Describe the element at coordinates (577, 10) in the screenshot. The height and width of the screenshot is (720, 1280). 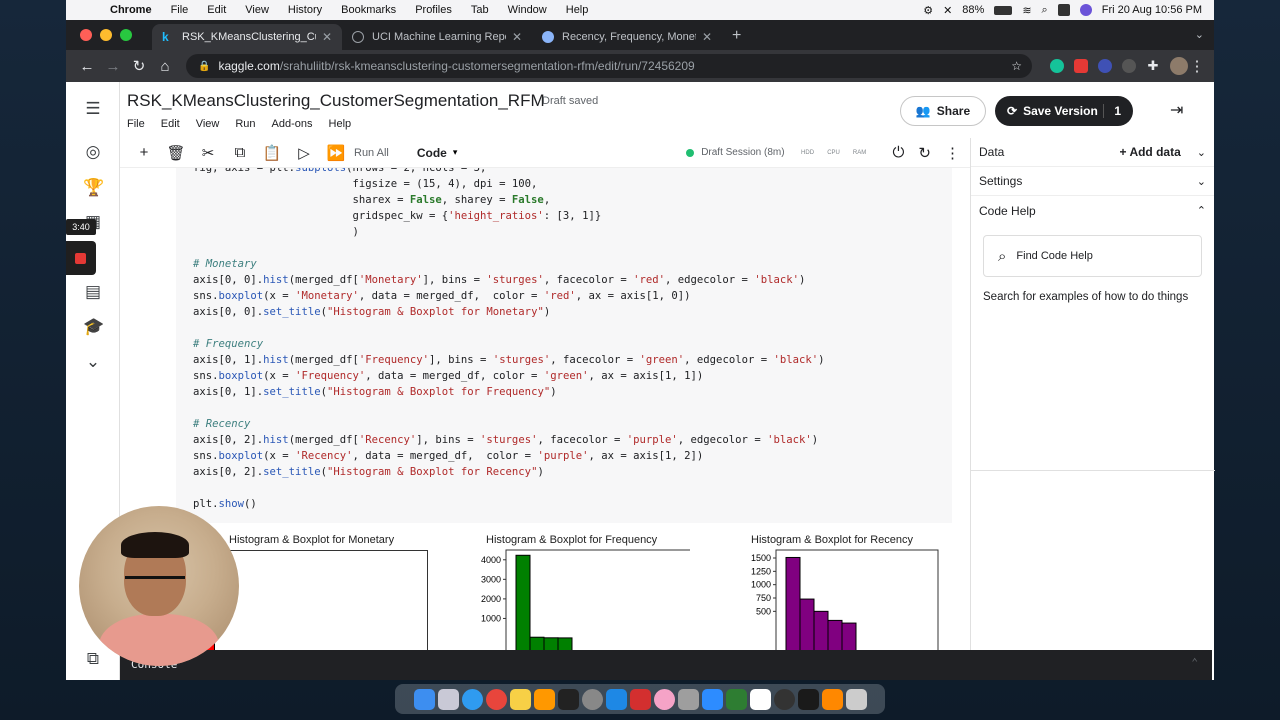
I see `menubar-help: Help` at that location.